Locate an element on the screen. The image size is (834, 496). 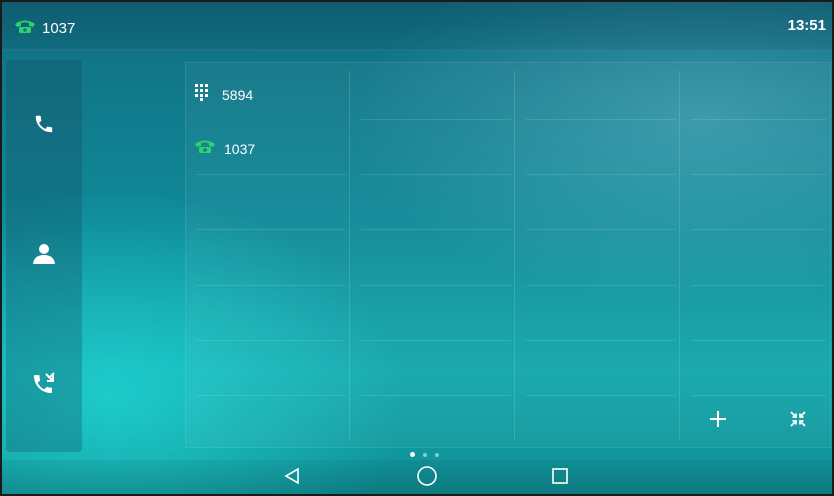
dialpad-icon is located at coordinates (204, 94).